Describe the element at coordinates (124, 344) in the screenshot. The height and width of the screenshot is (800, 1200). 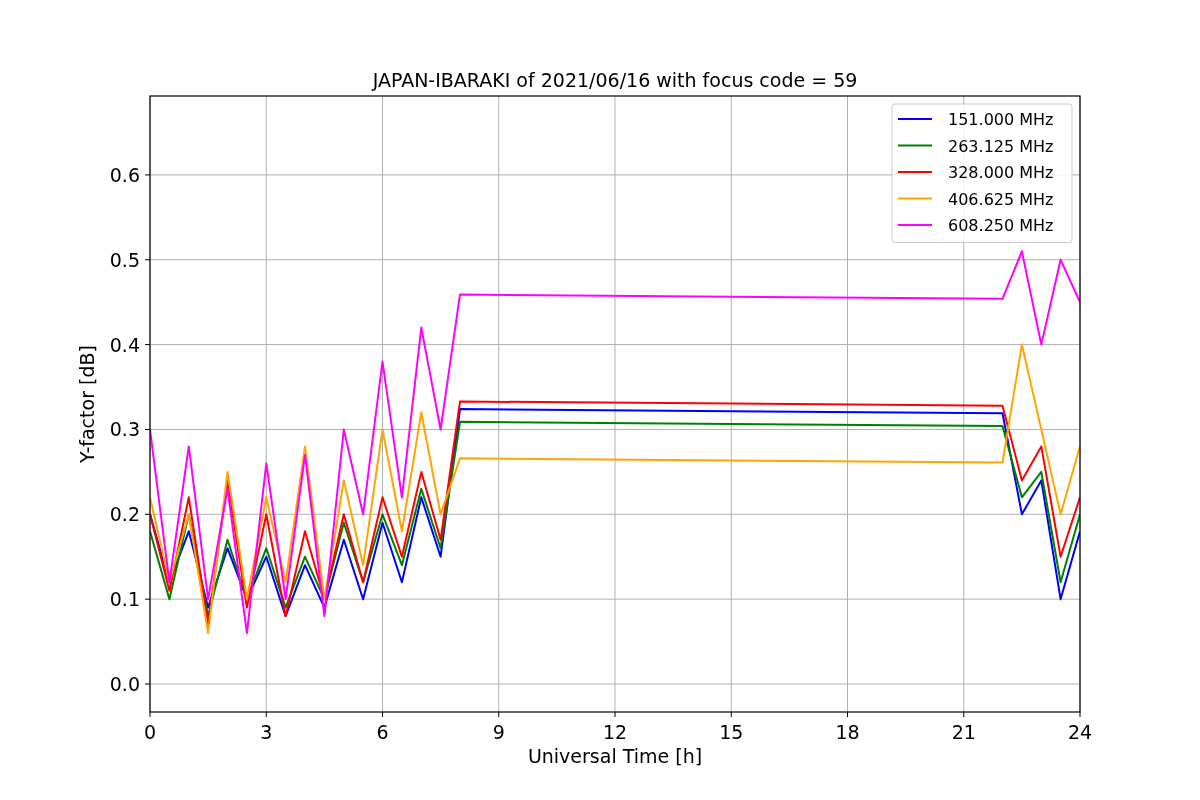
I see `tick-label: 0.4` at that location.